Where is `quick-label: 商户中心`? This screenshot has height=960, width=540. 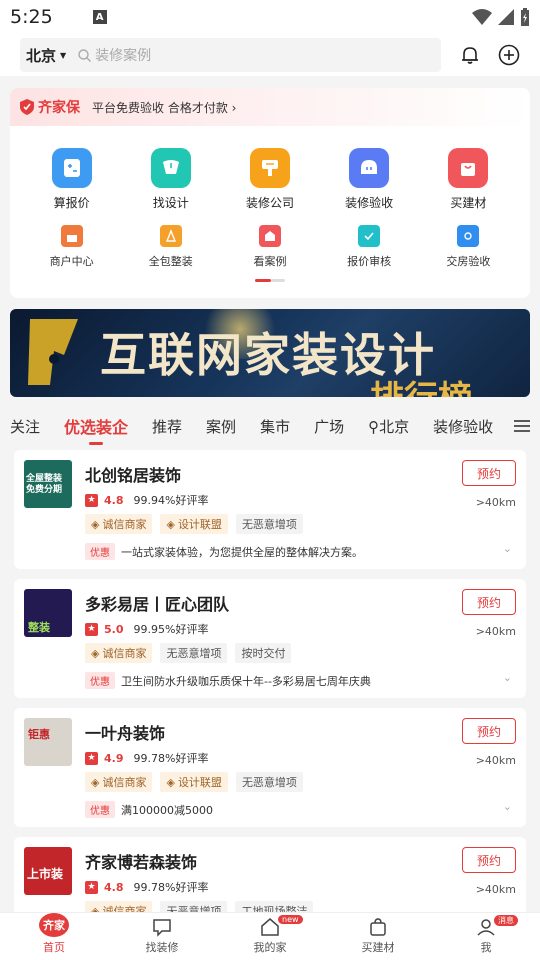 quick-label: 商户中心 is located at coordinates (71, 261).